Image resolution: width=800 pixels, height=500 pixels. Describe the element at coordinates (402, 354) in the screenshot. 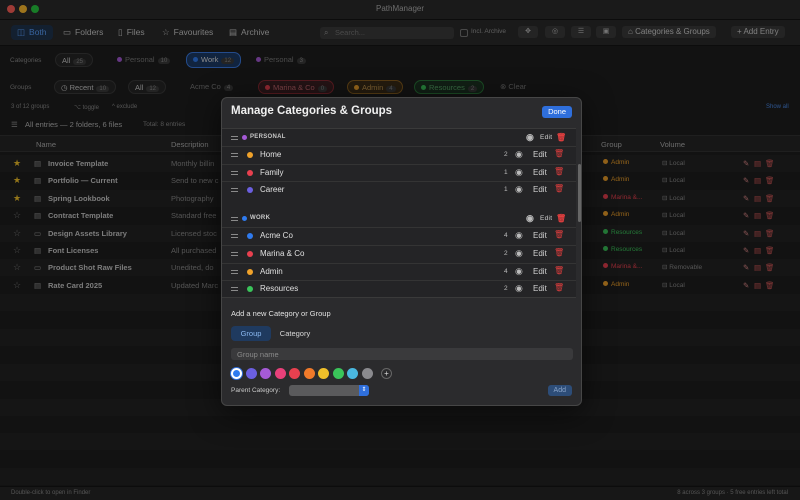

I see `group-name-input` at that location.